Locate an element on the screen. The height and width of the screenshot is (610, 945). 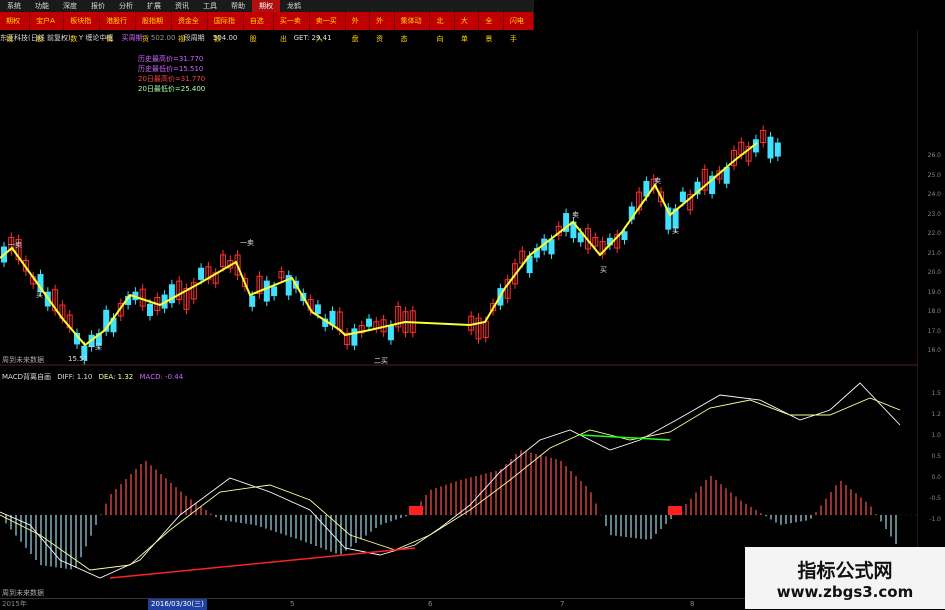
time-tick: 6 is located at coordinates (430, 604).